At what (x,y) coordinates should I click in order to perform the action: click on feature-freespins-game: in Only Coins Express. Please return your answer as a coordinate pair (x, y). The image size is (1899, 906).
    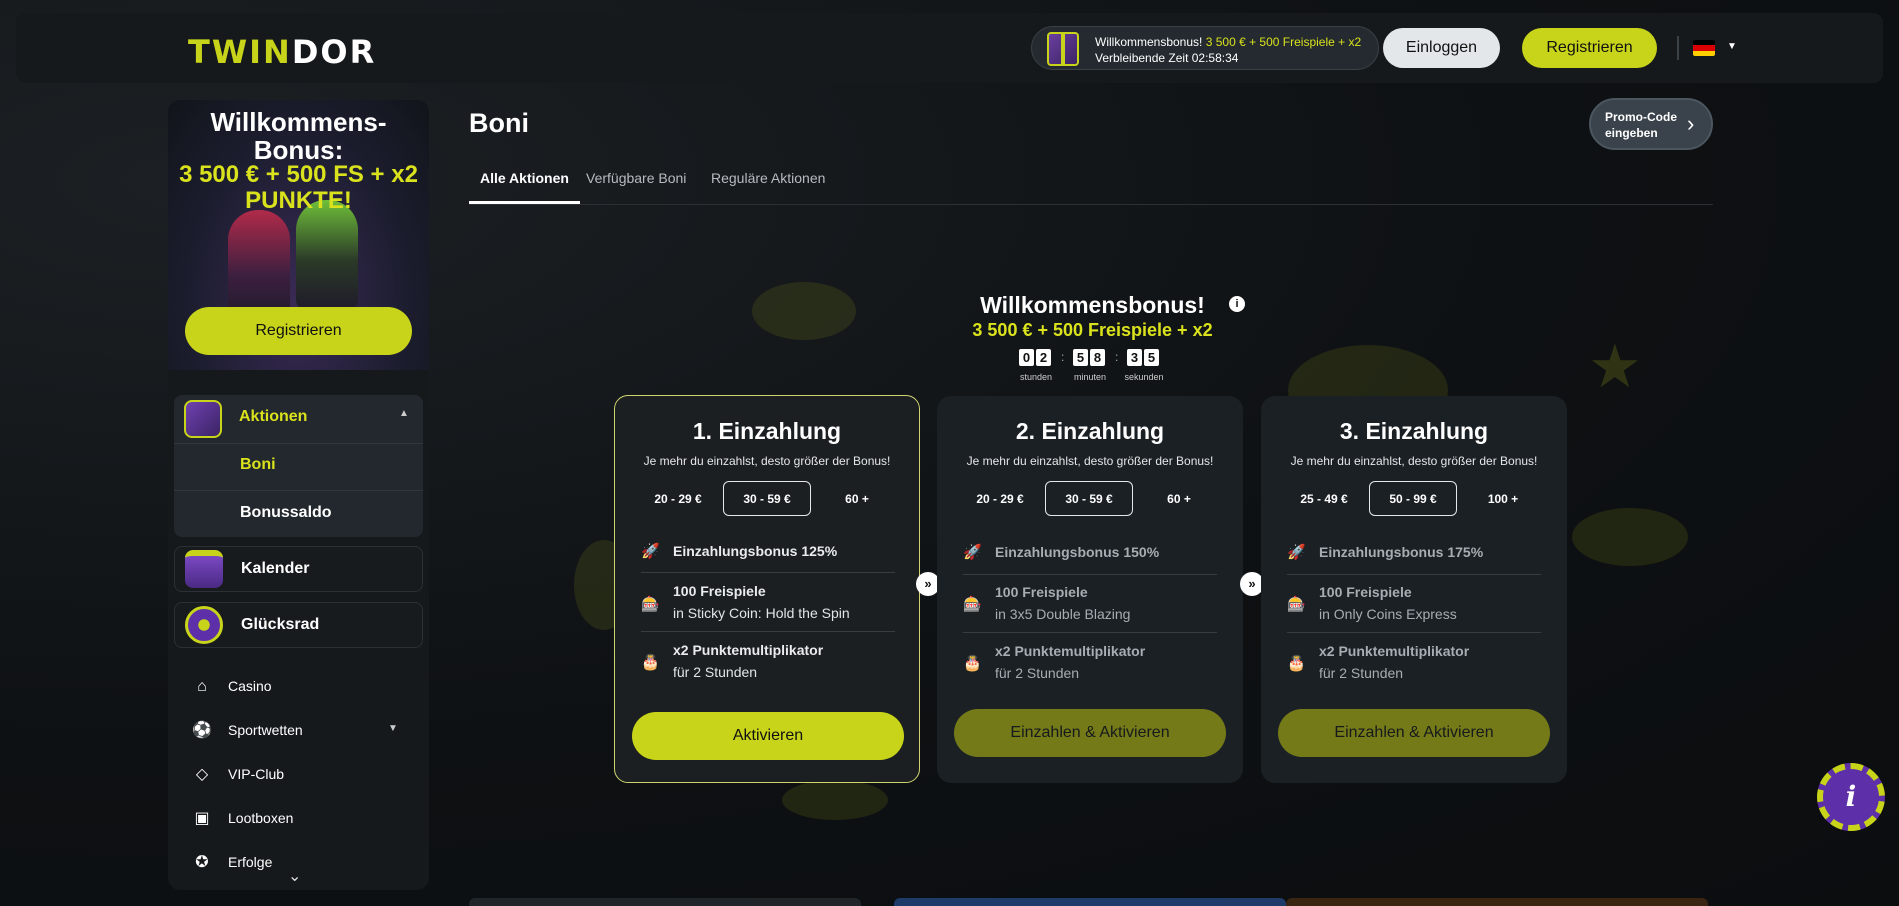
    Looking at the image, I should click on (1388, 614).